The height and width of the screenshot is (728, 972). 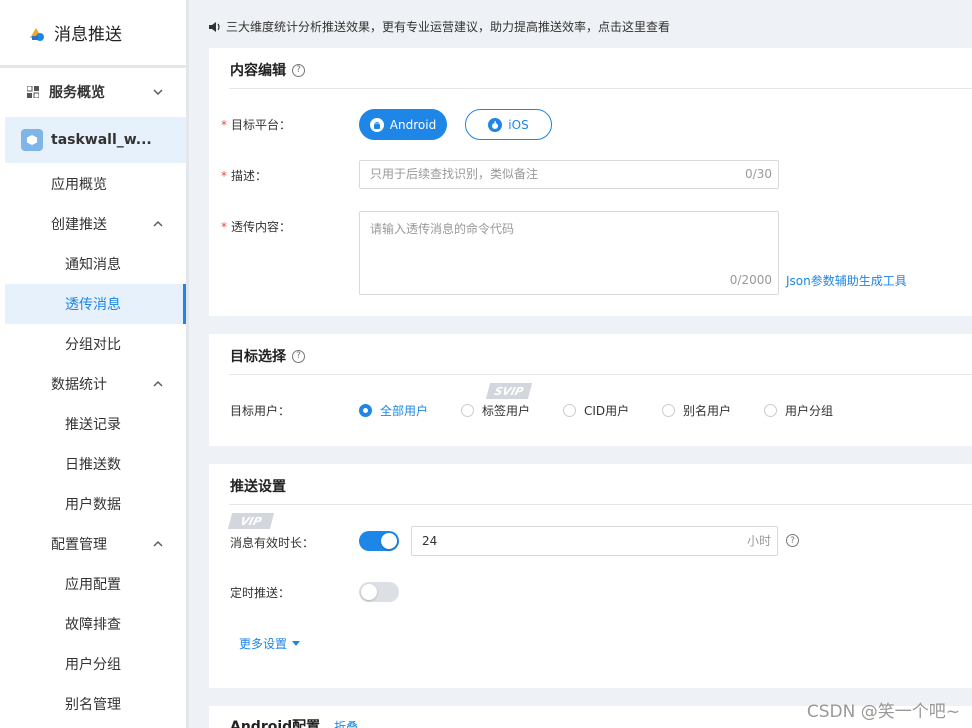 I want to click on radio-alias-users: 别名用户, so click(x=696, y=410).